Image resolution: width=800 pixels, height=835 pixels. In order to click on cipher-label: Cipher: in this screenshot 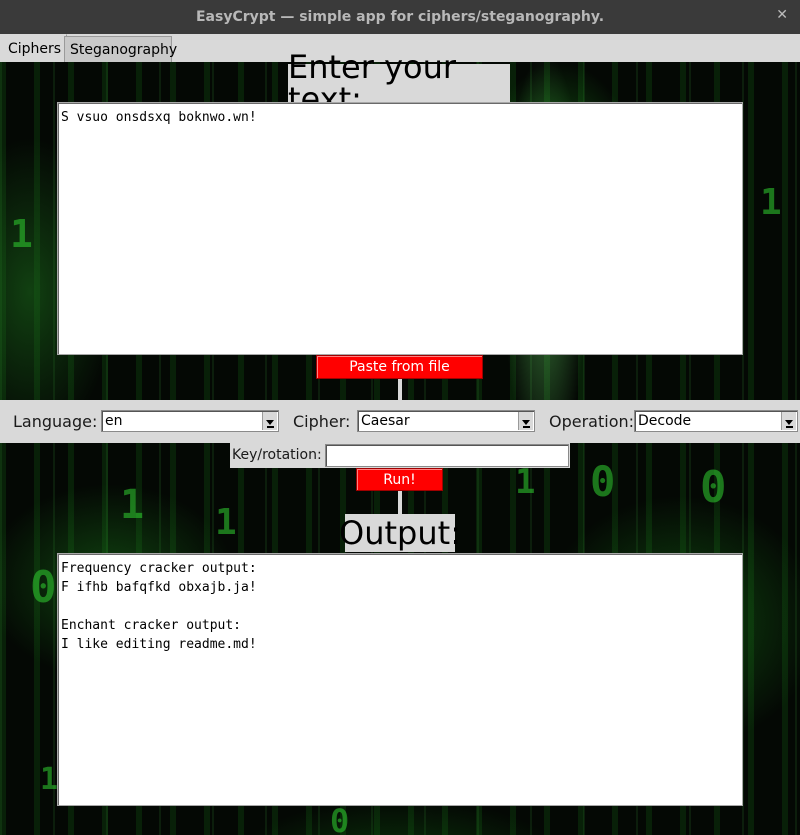, I will do `click(322, 421)`.